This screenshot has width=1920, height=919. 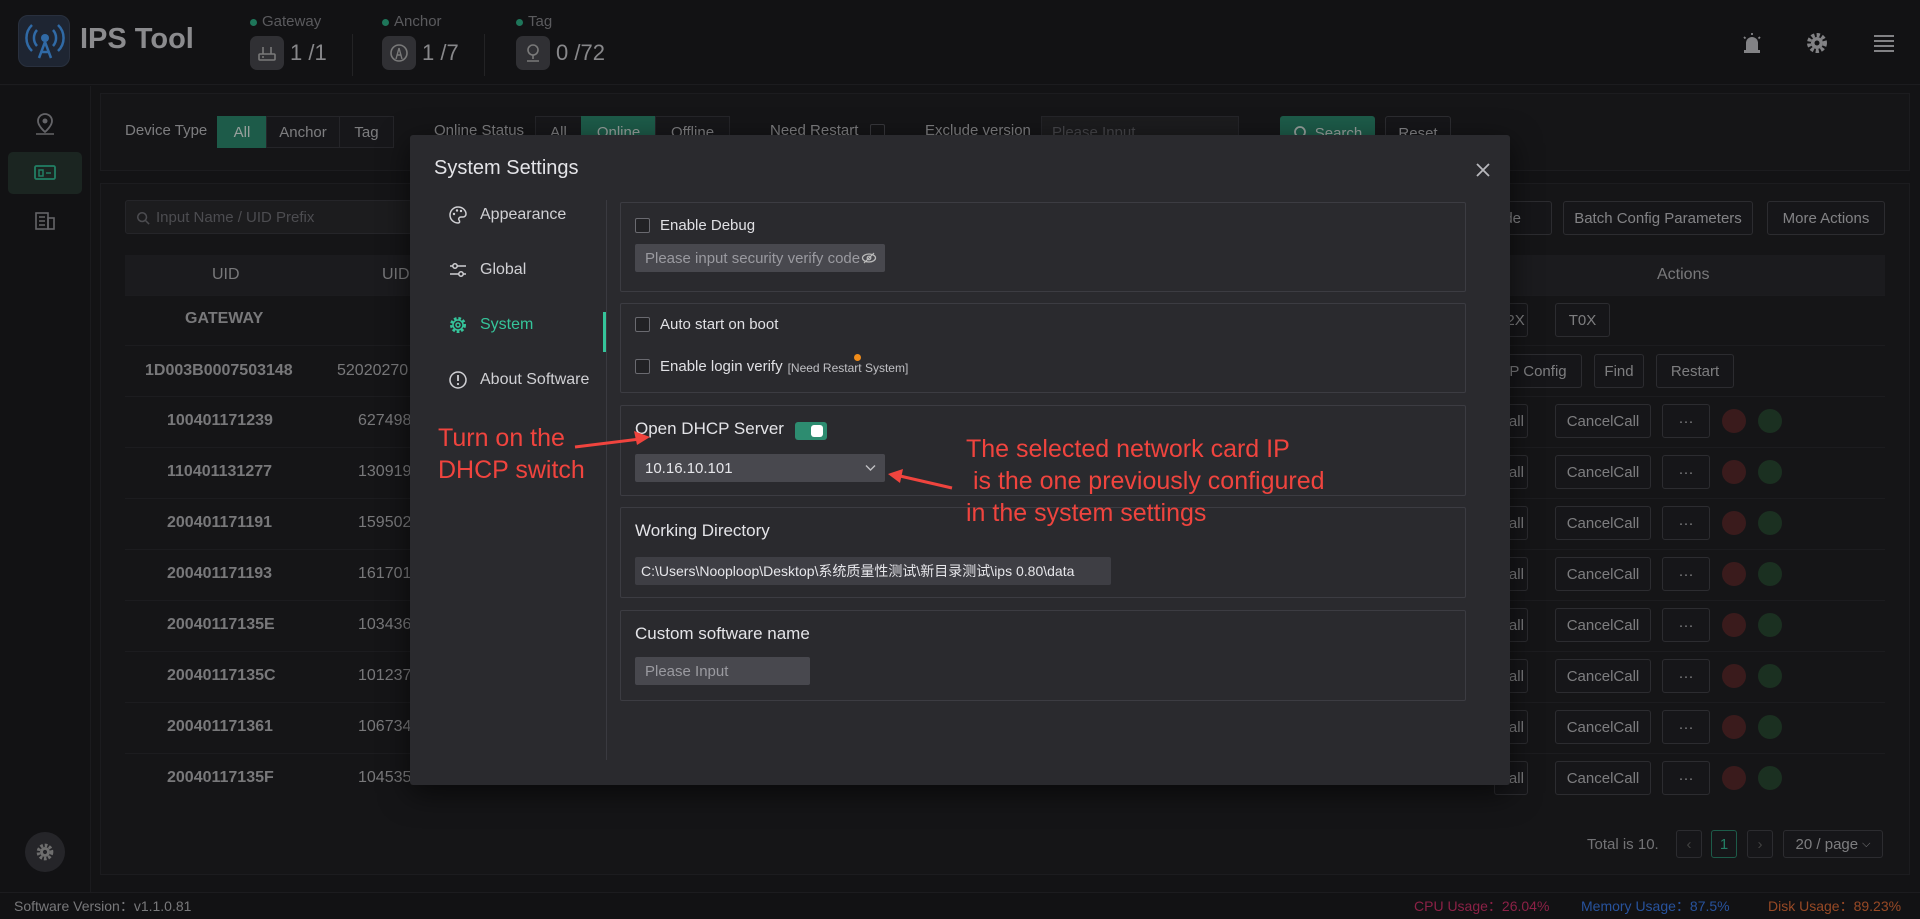 What do you see at coordinates (607, 443) in the screenshot?
I see `arrow-to-dhcp` at bounding box center [607, 443].